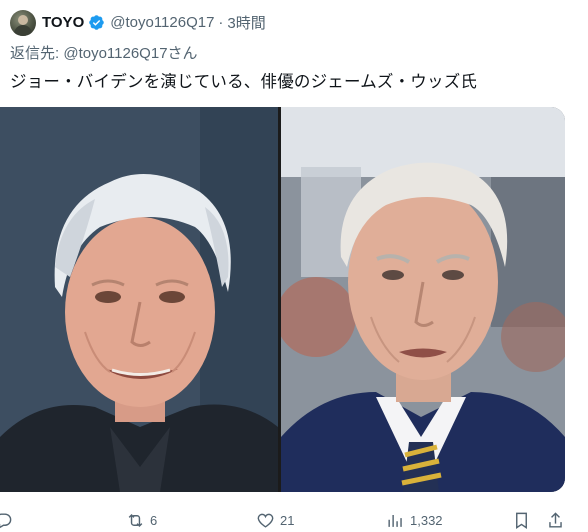 Image resolution: width=588 pixels, height=532 pixels. I want to click on verified-badge-icon, so click(96, 22).